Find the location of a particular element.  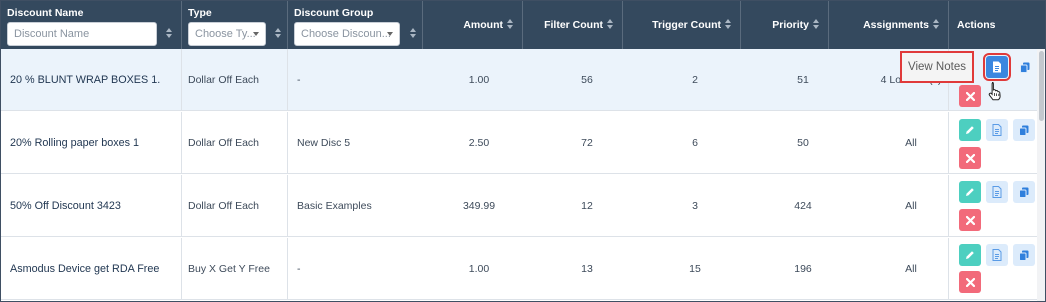

column-title-filter-count: Filter Count is located at coordinates (573, 25).